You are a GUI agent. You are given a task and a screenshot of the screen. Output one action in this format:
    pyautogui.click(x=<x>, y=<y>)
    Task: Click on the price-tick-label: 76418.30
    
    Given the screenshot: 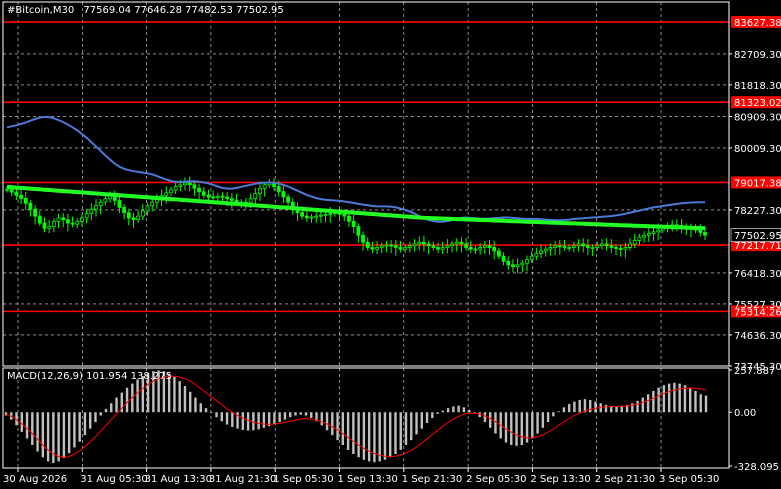 What is the action you would take?
    pyautogui.click(x=757, y=274)
    